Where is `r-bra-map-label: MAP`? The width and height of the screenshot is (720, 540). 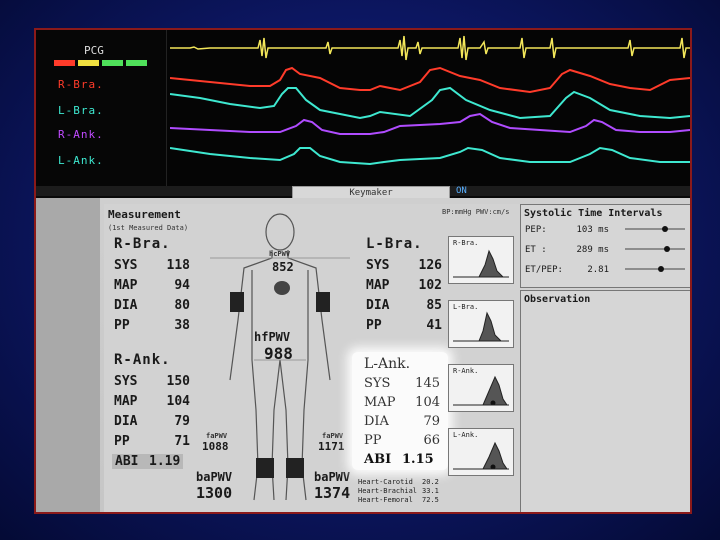 r-bra-map-label: MAP is located at coordinates (126, 285).